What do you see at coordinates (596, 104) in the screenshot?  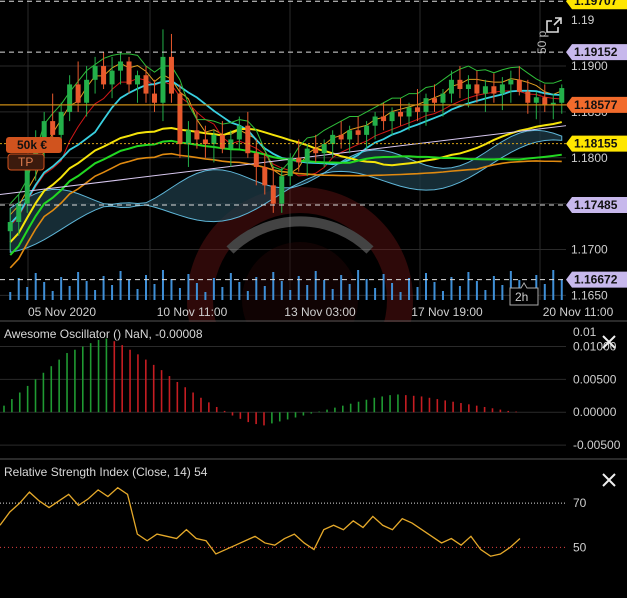 I see `price-badge: 1.18577` at bounding box center [596, 104].